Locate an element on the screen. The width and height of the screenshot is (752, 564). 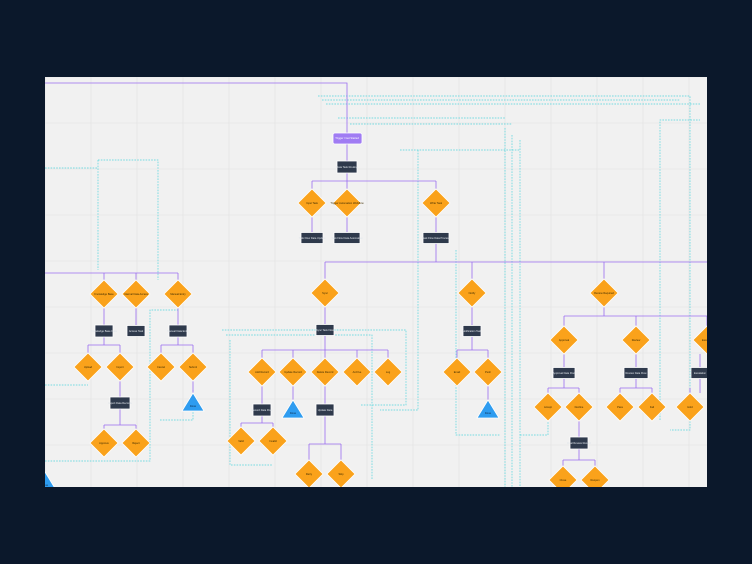
node-label: Trigger / Get Started is located at coordinates (347, 138).